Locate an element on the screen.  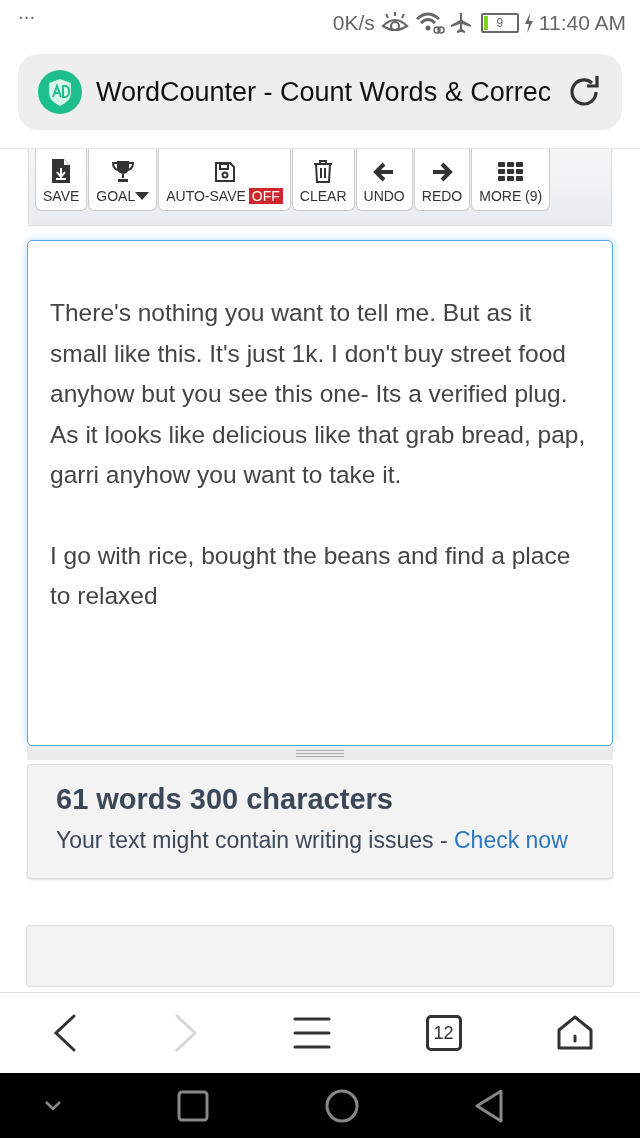
toolbar-button: MORE (9) is located at coordinates (511, 180).